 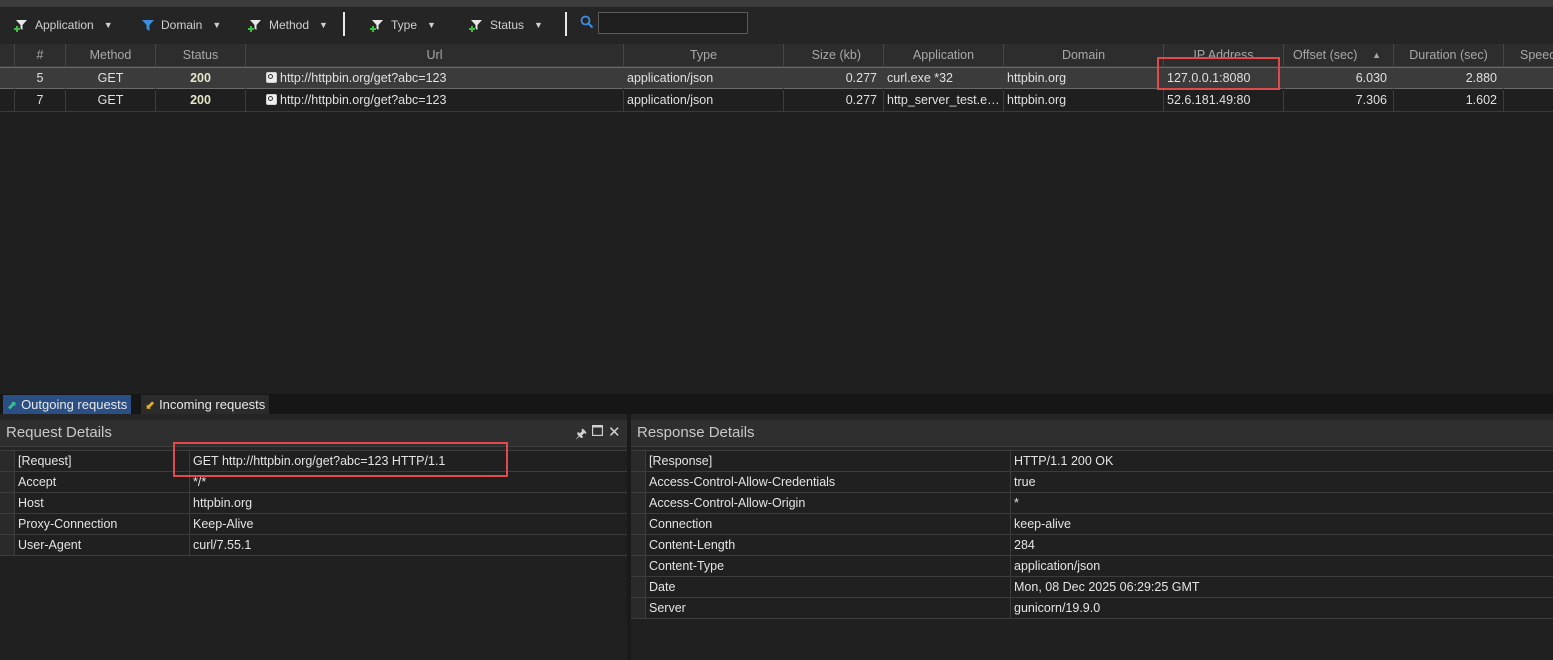 I want to click on request-value: */*, so click(x=200, y=482).